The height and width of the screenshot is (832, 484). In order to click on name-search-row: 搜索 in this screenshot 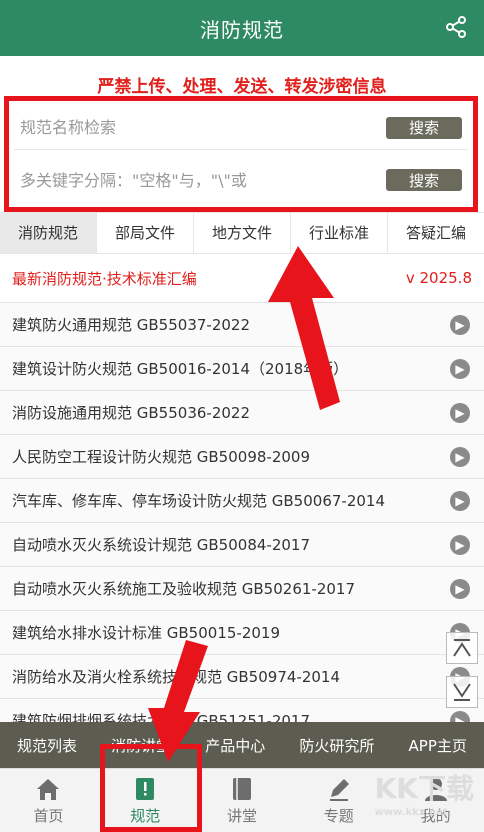, I will do `click(241, 128)`.